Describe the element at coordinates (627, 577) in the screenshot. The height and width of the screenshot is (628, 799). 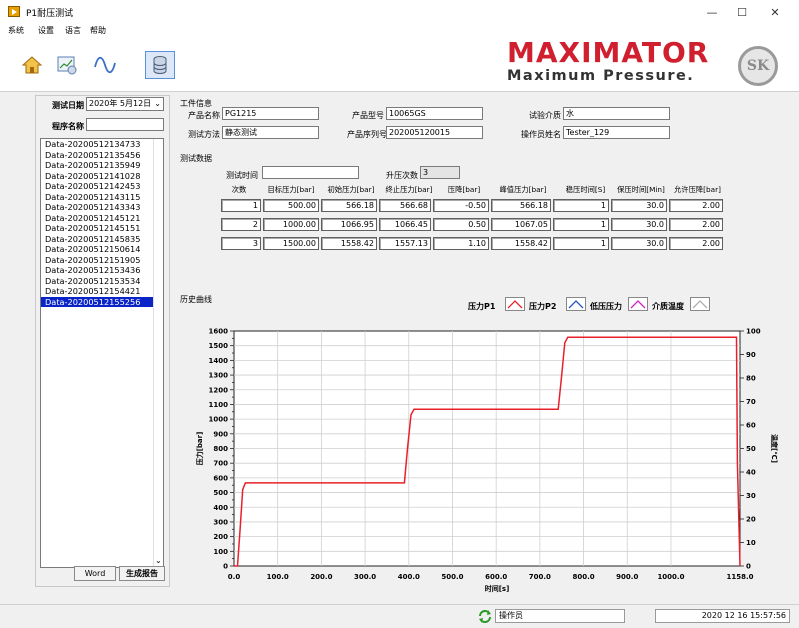
I see `x-tick-label: 900.0` at that location.